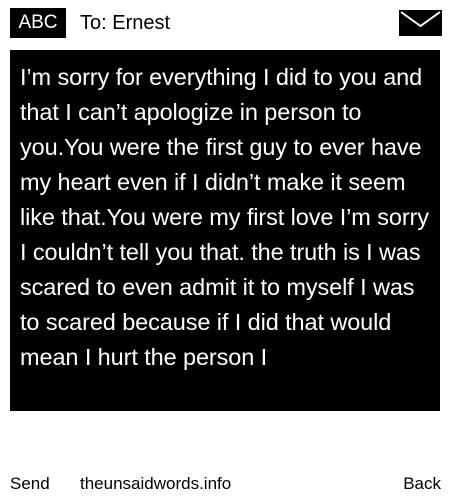 This screenshot has height=500, width=450. I want to click on site-name: theunsaidwords.info, so click(156, 483).